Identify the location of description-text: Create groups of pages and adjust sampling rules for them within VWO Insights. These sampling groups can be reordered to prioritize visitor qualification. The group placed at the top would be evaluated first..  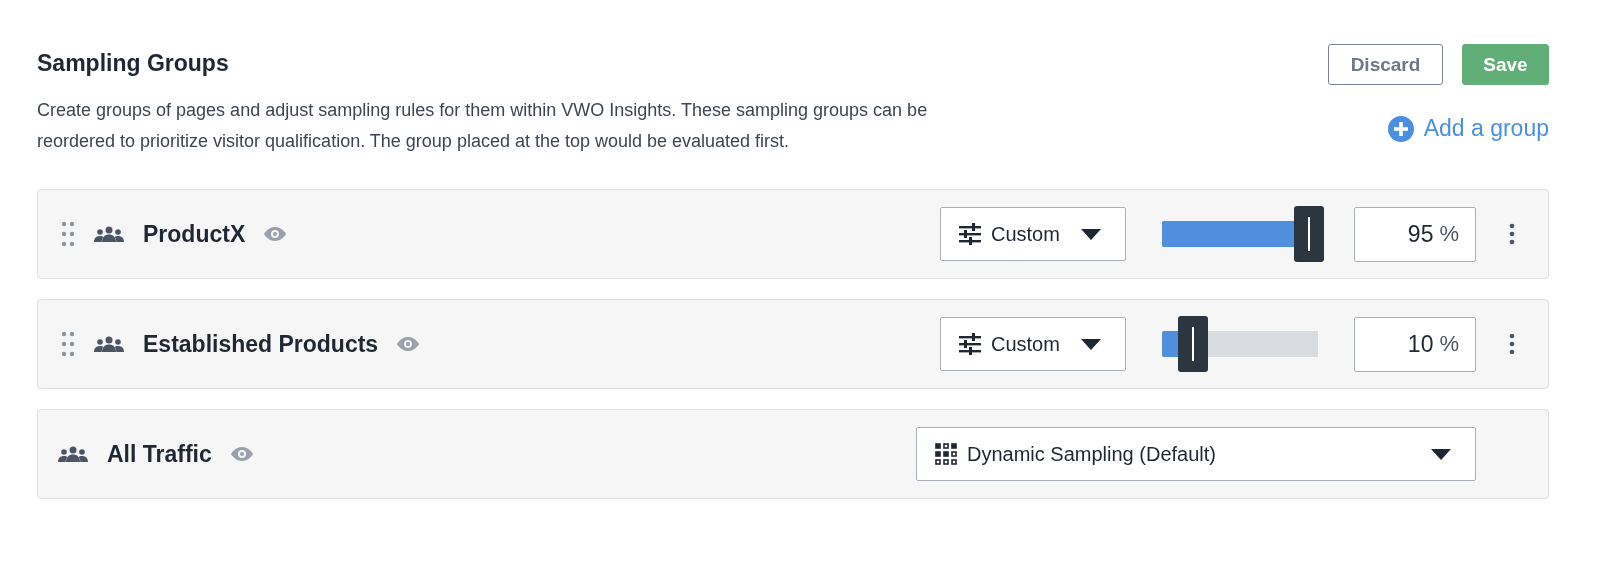
(483, 126).